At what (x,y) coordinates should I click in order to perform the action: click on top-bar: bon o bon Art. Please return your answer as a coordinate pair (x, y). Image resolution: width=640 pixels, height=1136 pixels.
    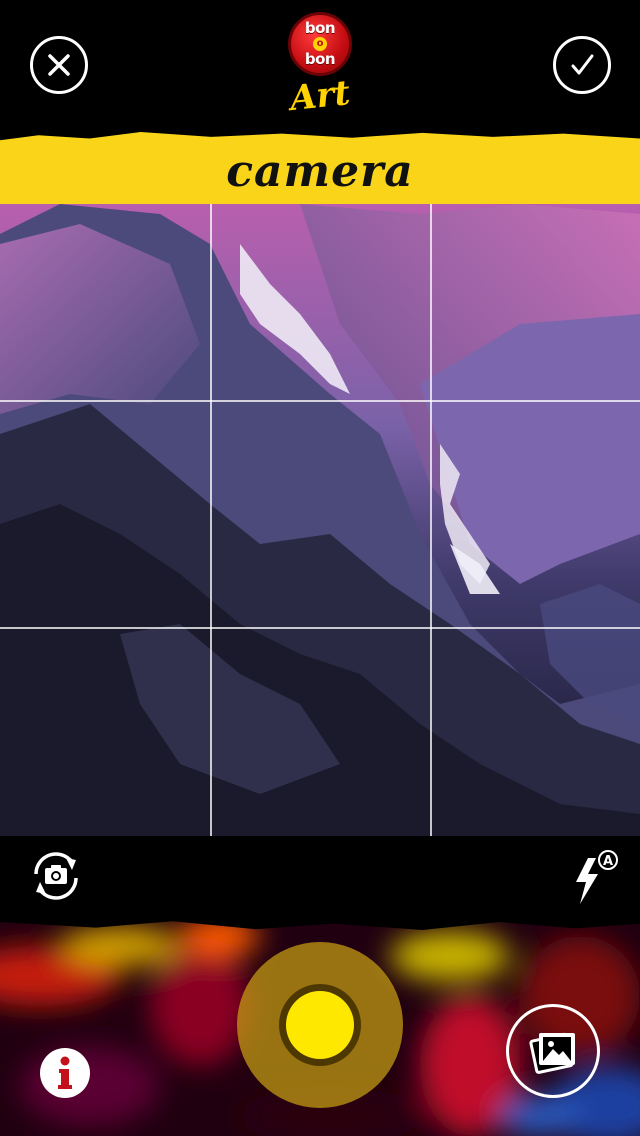
    Looking at the image, I should click on (320, 70).